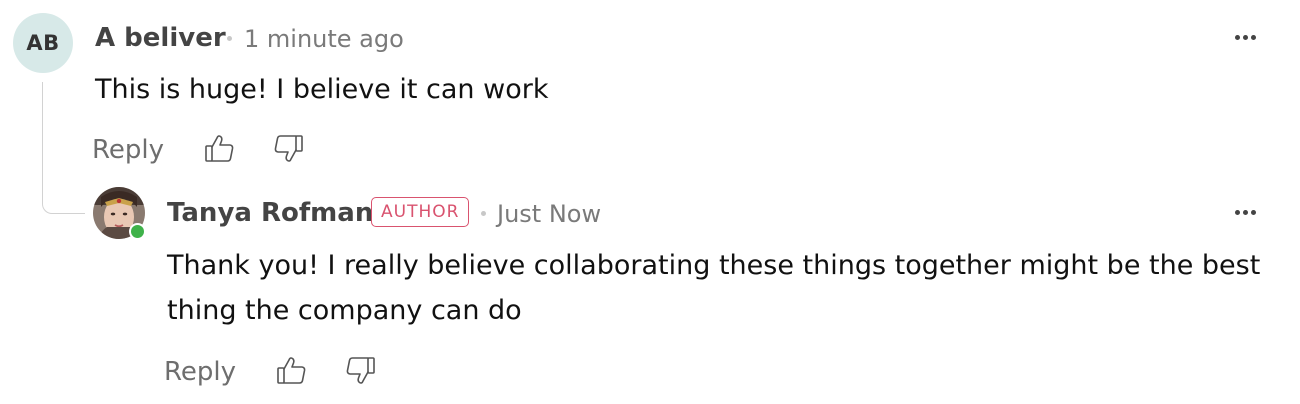 This screenshot has height=404, width=1300. Describe the element at coordinates (160, 38) in the screenshot. I see `comment-author: A beliver` at that location.